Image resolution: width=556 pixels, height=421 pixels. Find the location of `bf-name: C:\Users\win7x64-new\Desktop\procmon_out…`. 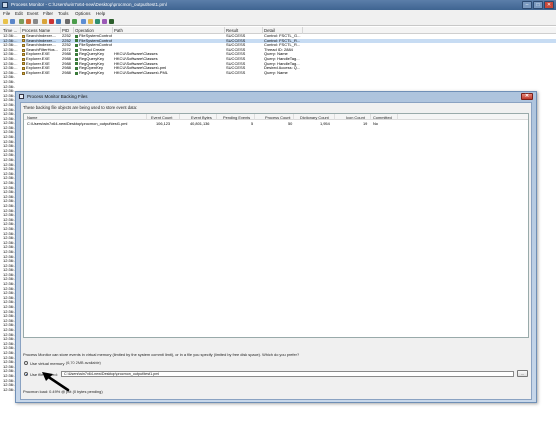

bf-name: C:\Users\win7x64-new\Desktop\procmon_out… is located at coordinates (77, 123).